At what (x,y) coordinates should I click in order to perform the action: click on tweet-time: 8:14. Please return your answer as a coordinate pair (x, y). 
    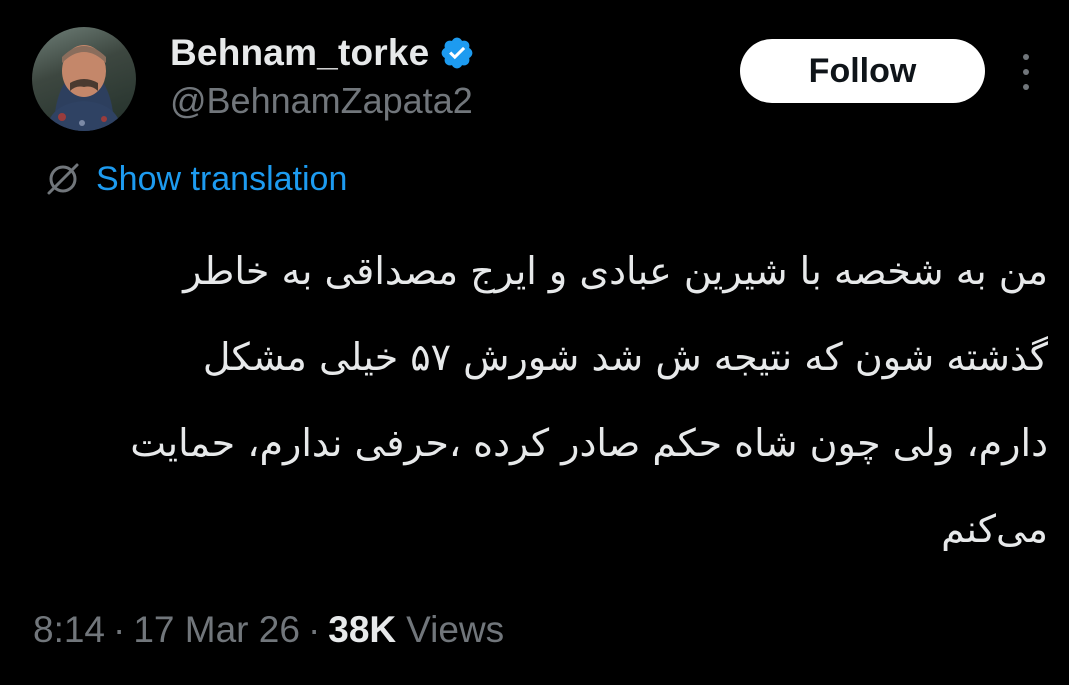
    Looking at the image, I should click on (69, 630).